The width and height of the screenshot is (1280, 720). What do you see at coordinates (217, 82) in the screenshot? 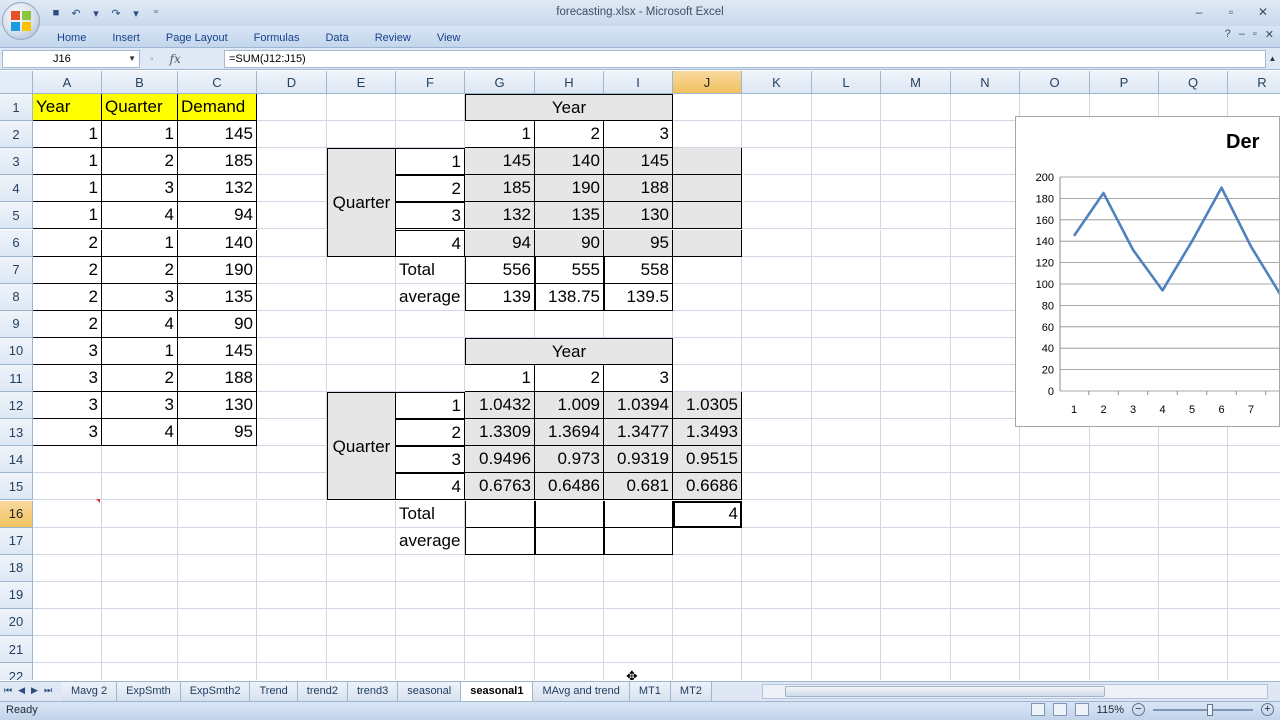
I see `column-header-c: C` at bounding box center [217, 82].